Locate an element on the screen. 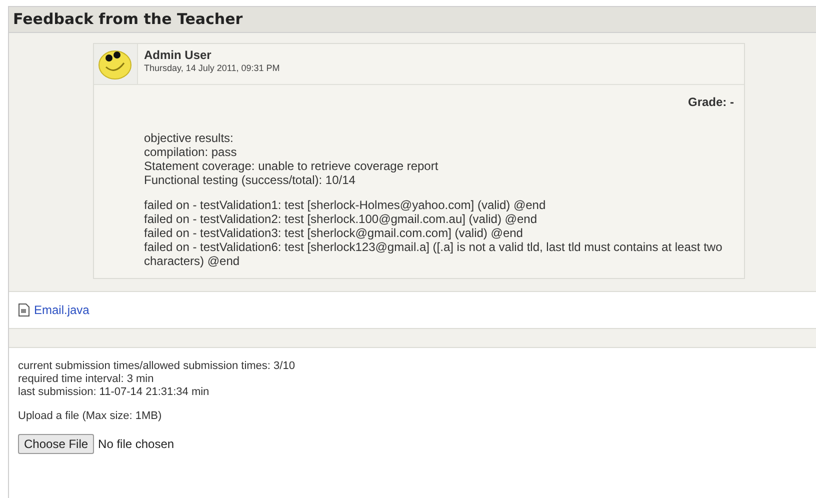  feedback-line: failed on - testValidation6: test [sherlock123@gmail.a] ([.a] is not a valid tld, last tld must contains at least two characters) @end is located at coordinates (434, 254).